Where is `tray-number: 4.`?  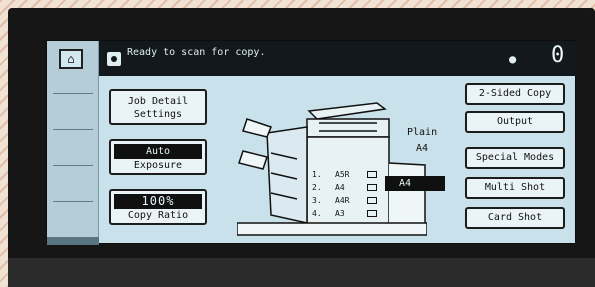 tray-number: 4. is located at coordinates (317, 213).